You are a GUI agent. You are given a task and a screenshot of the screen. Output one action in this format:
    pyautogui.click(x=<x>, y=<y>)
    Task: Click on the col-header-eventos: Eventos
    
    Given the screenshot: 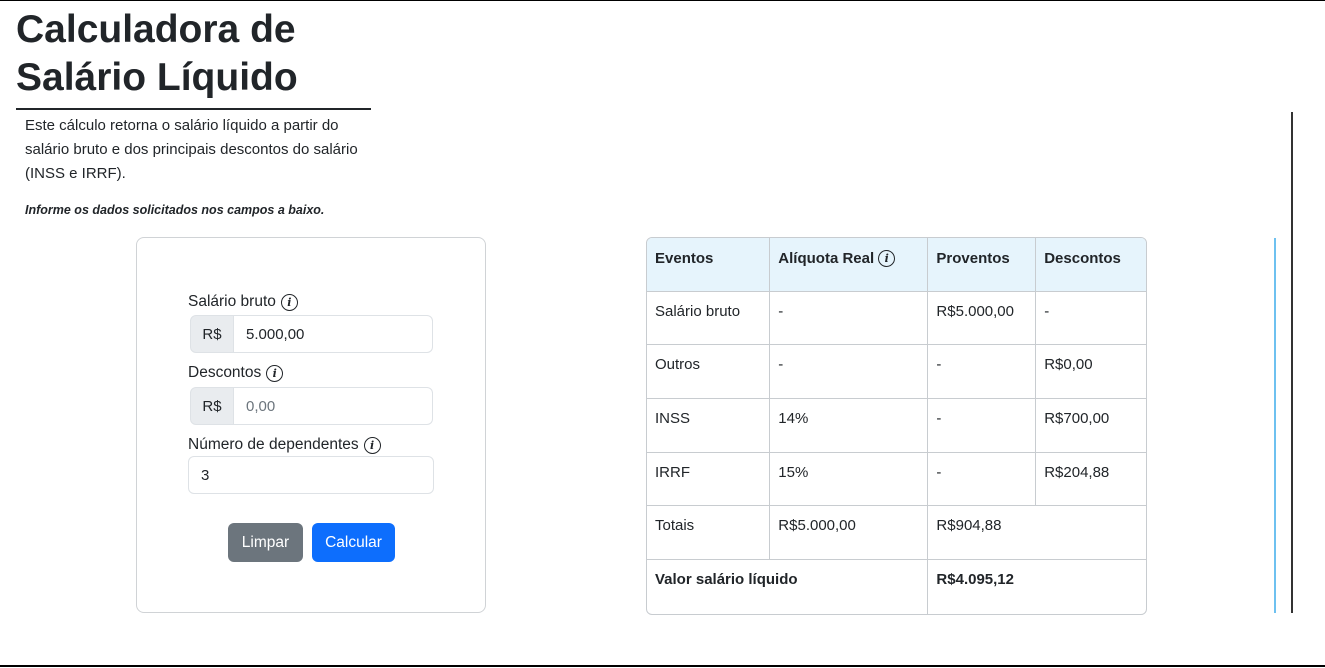 What is the action you would take?
    pyautogui.click(x=709, y=265)
    